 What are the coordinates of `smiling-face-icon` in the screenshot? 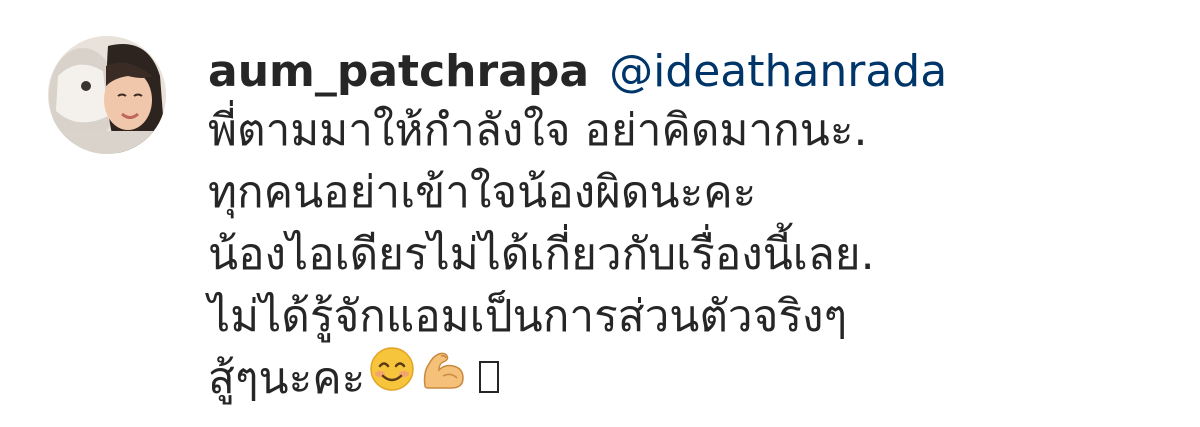 It's located at (392, 377).